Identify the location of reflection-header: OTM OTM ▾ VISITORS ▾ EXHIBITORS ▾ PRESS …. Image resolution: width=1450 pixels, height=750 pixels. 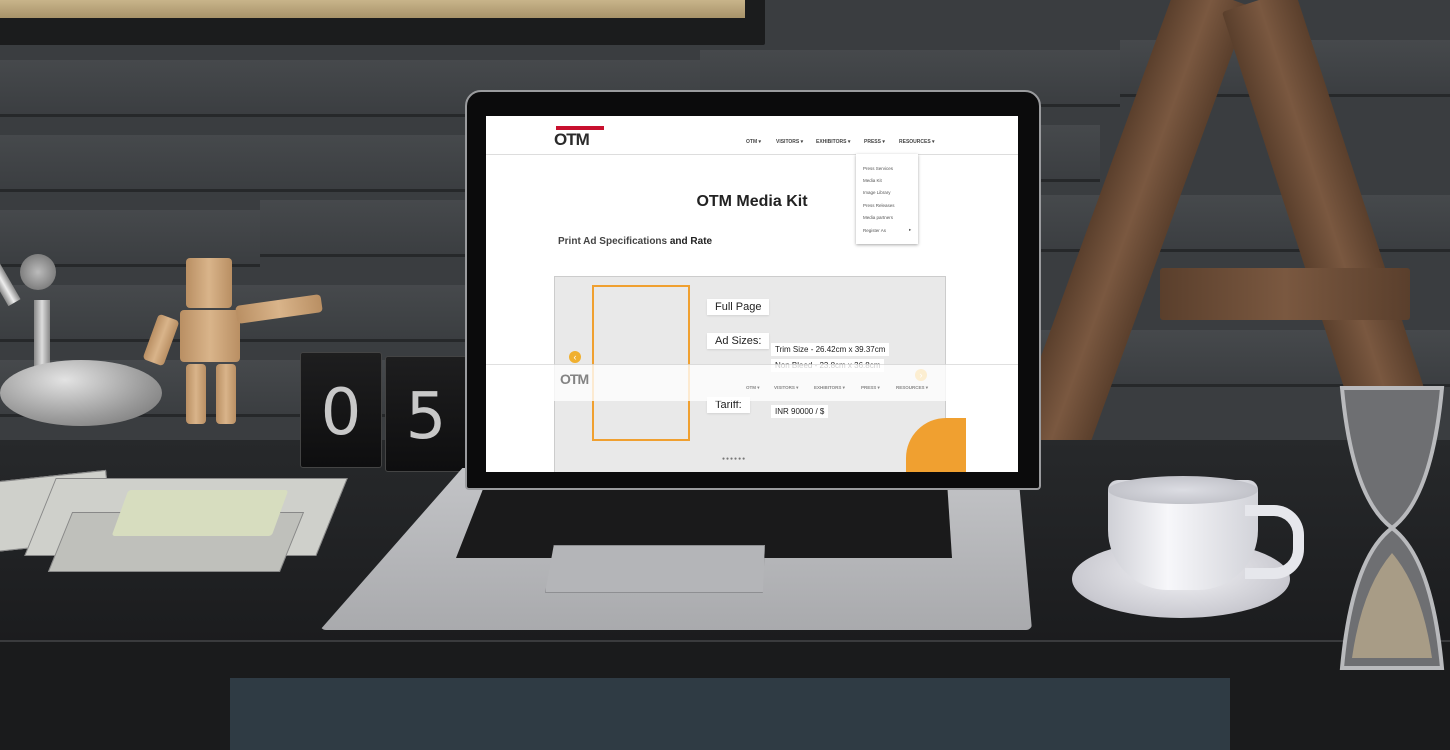
(752, 382).